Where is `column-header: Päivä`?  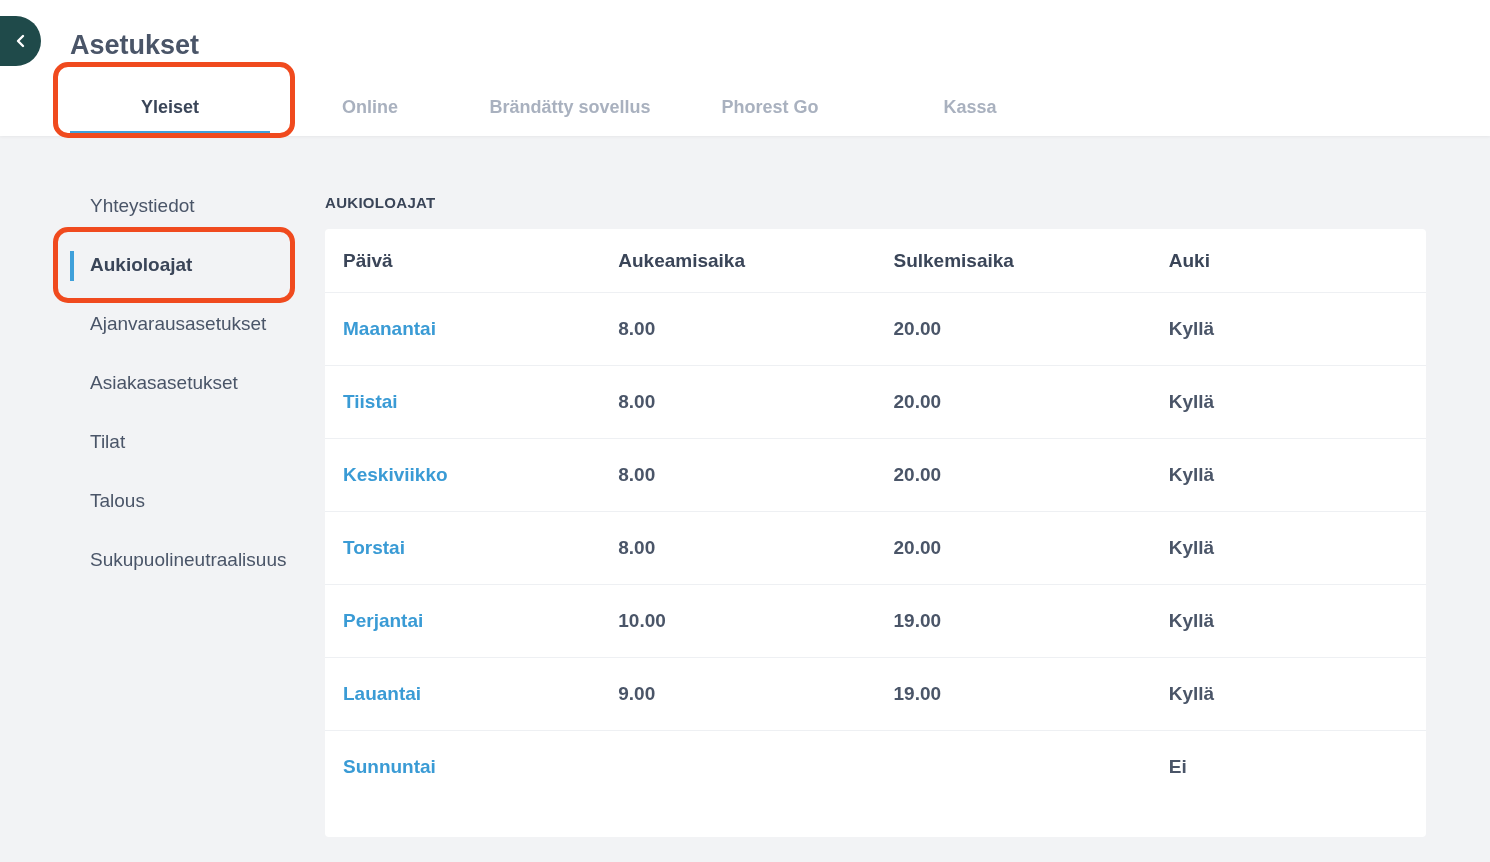 column-header: Päivä is located at coordinates (368, 260).